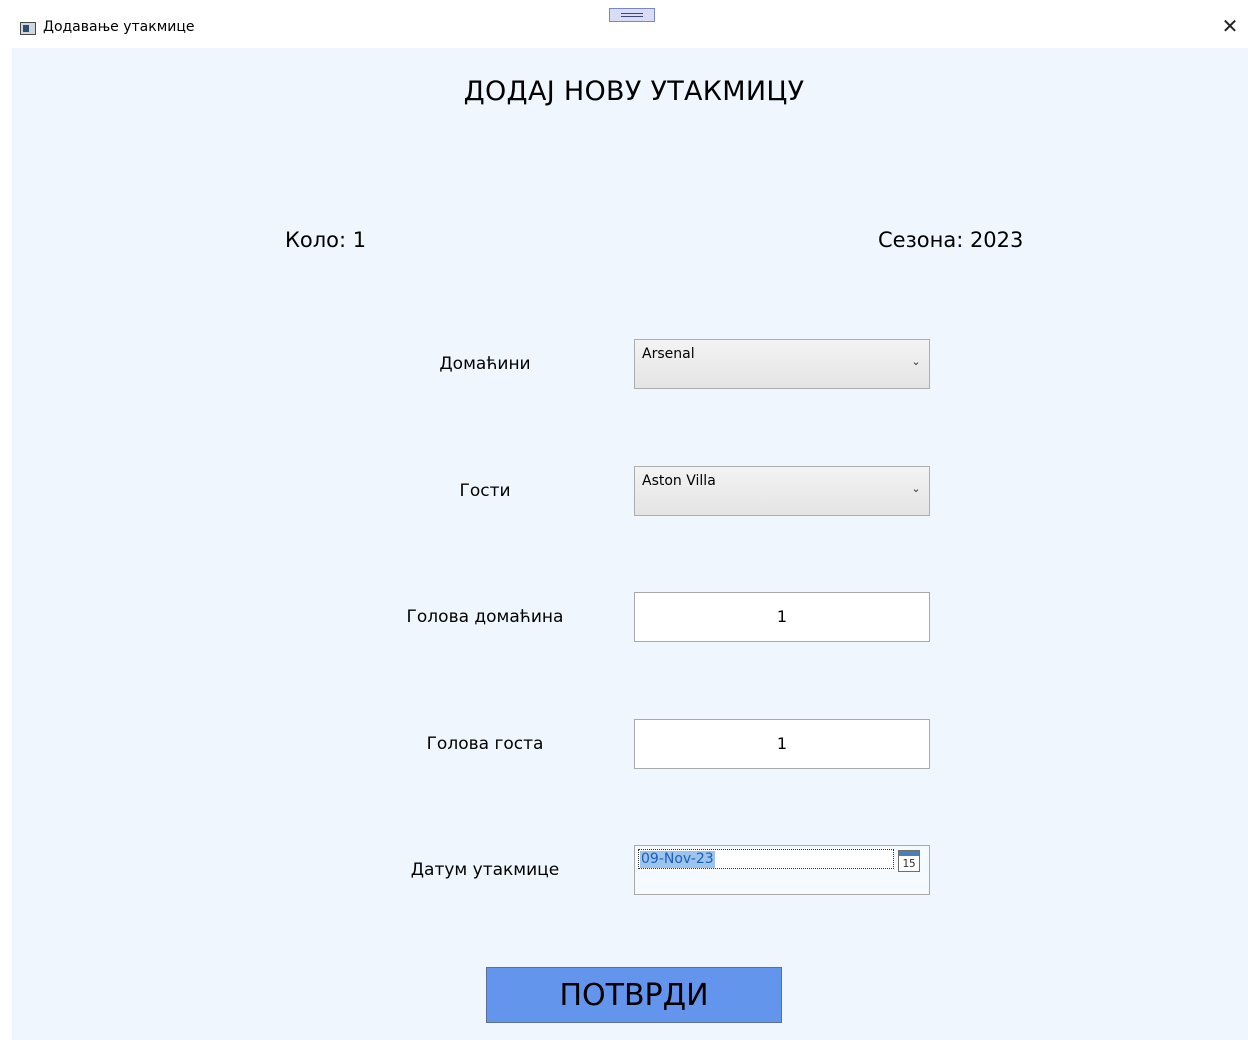 The width and height of the screenshot is (1248, 1040). I want to click on match-date-picker: 09-Nov-23 15, so click(782, 870).